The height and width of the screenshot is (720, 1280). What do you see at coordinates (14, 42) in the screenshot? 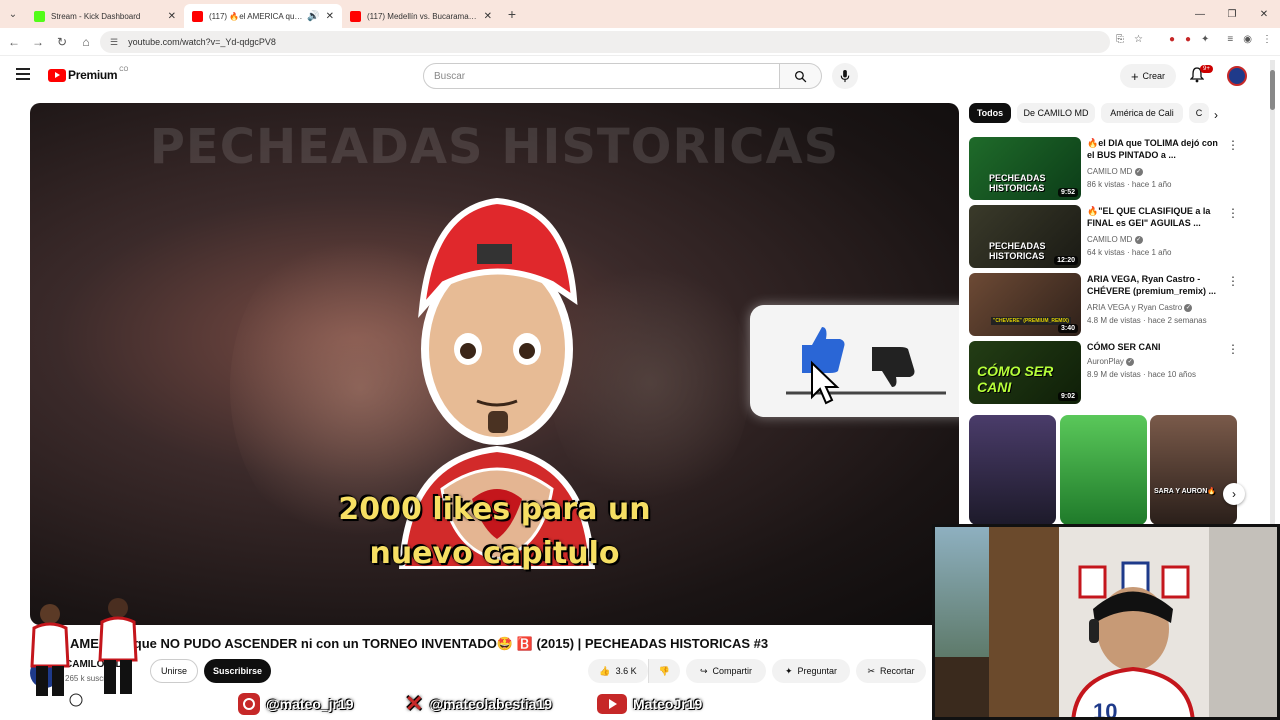
I see `back-icon: ←` at bounding box center [14, 42].